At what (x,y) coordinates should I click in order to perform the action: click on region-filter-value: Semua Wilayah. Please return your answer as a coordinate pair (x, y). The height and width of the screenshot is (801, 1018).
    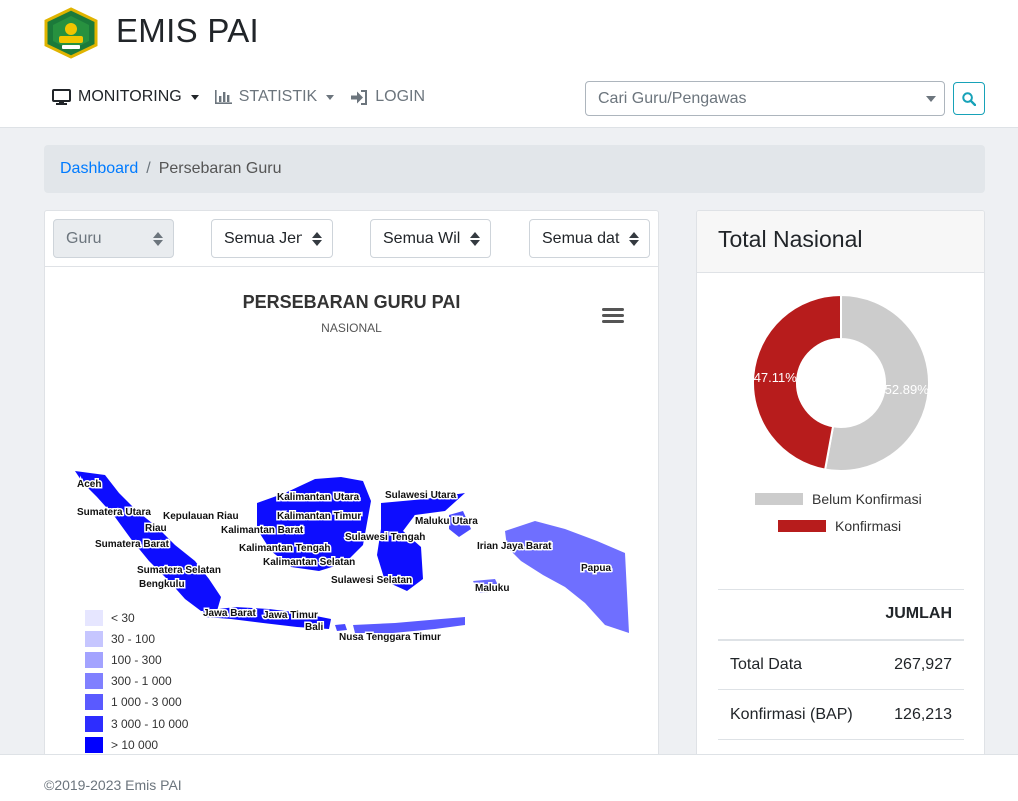
    Looking at the image, I should click on (422, 238).